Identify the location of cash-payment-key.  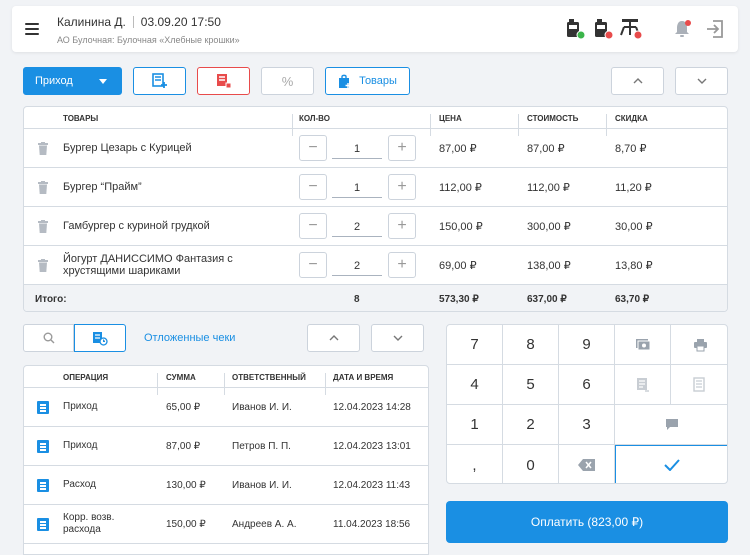
(643, 345).